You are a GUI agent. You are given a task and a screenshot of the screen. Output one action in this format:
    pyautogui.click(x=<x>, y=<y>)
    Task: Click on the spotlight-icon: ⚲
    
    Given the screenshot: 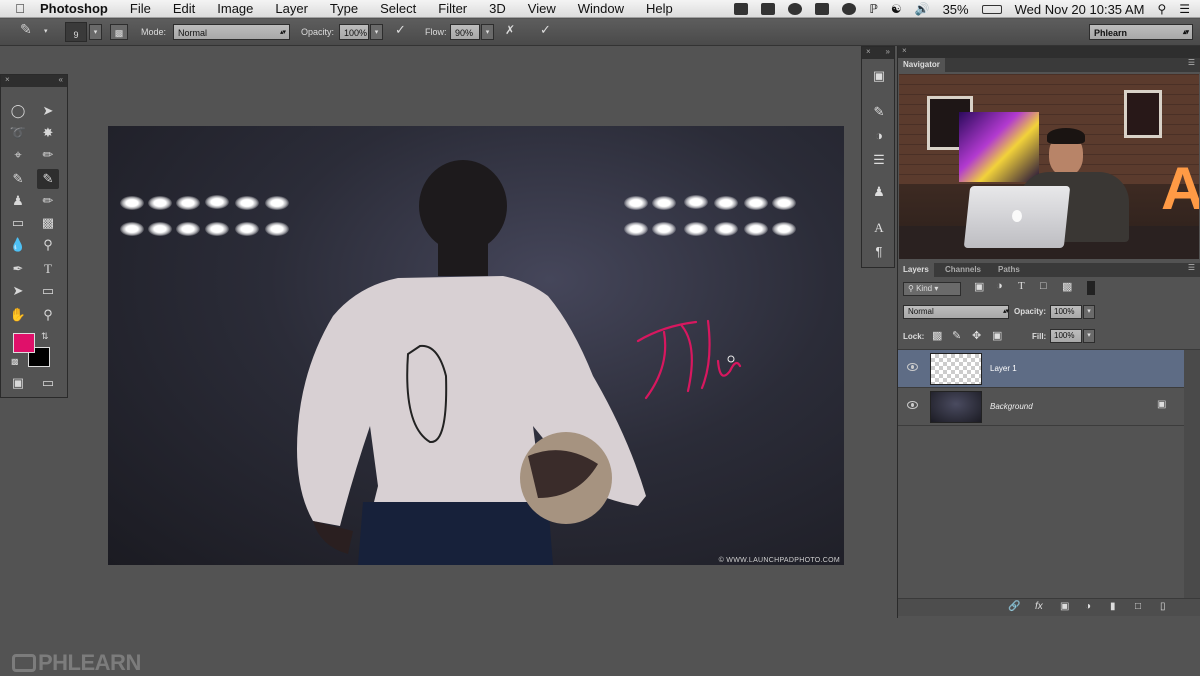 What is the action you would take?
    pyautogui.click(x=1161, y=9)
    